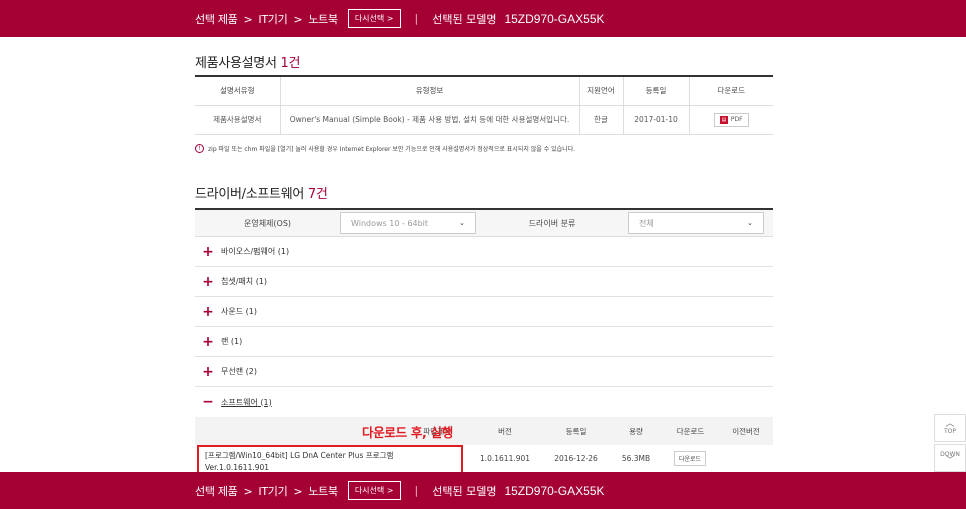 The image size is (966, 509). What do you see at coordinates (600, 91) in the screenshot?
I see `col-language: 지원언어` at bounding box center [600, 91].